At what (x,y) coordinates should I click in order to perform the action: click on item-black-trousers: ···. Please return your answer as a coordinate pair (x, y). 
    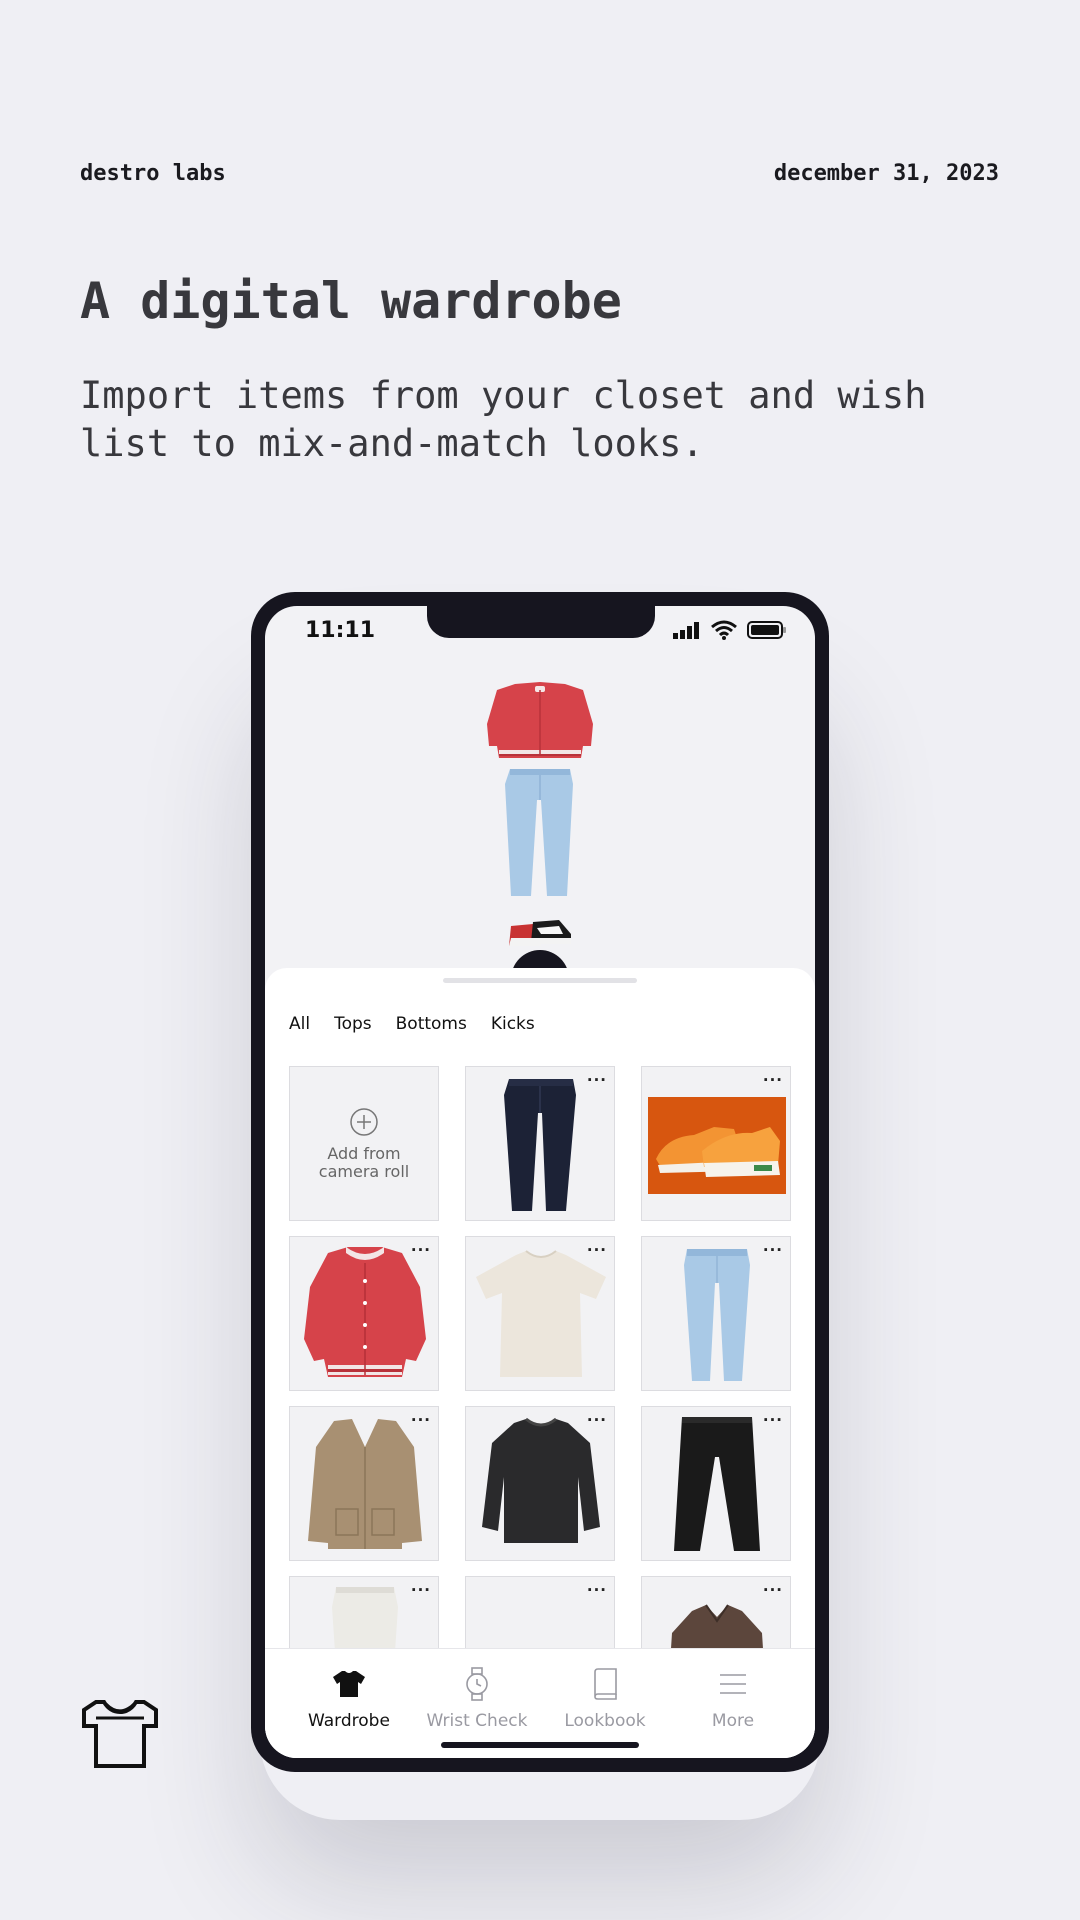
    Looking at the image, I should click on (716, 1483).